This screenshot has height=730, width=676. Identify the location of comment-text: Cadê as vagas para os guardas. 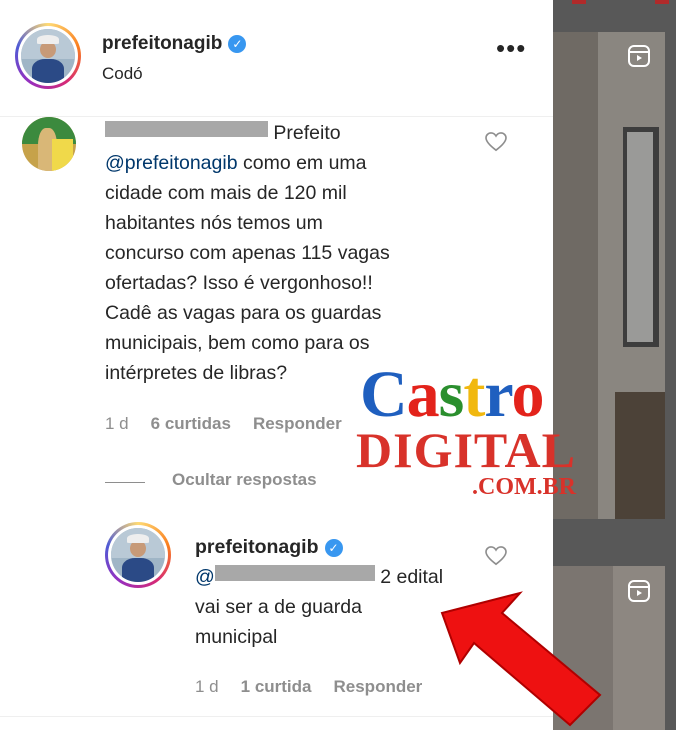
(243, 313).